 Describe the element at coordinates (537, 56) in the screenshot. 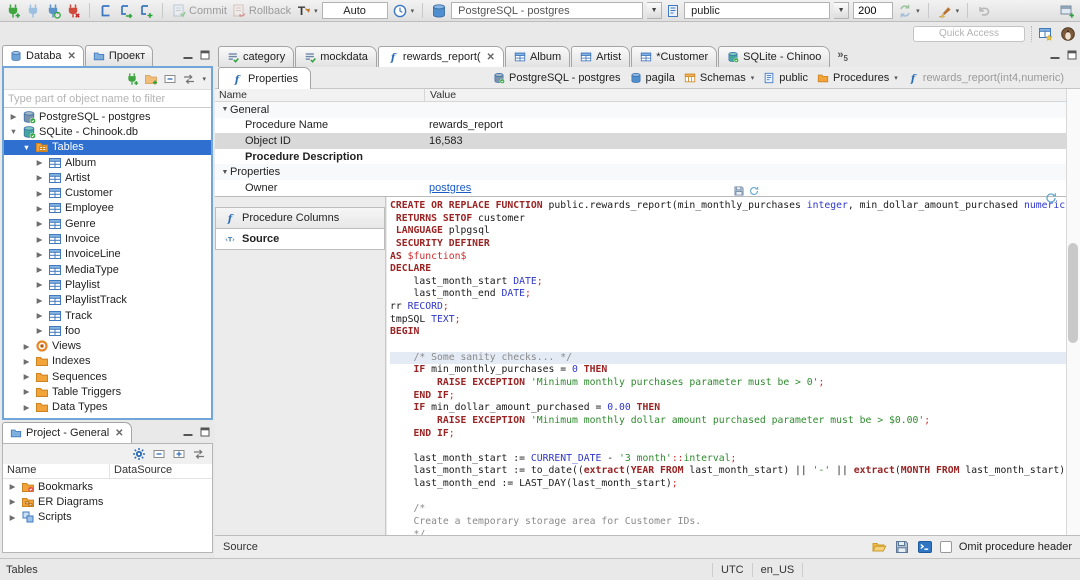

I see `editor-tab-album: Album` at that location.